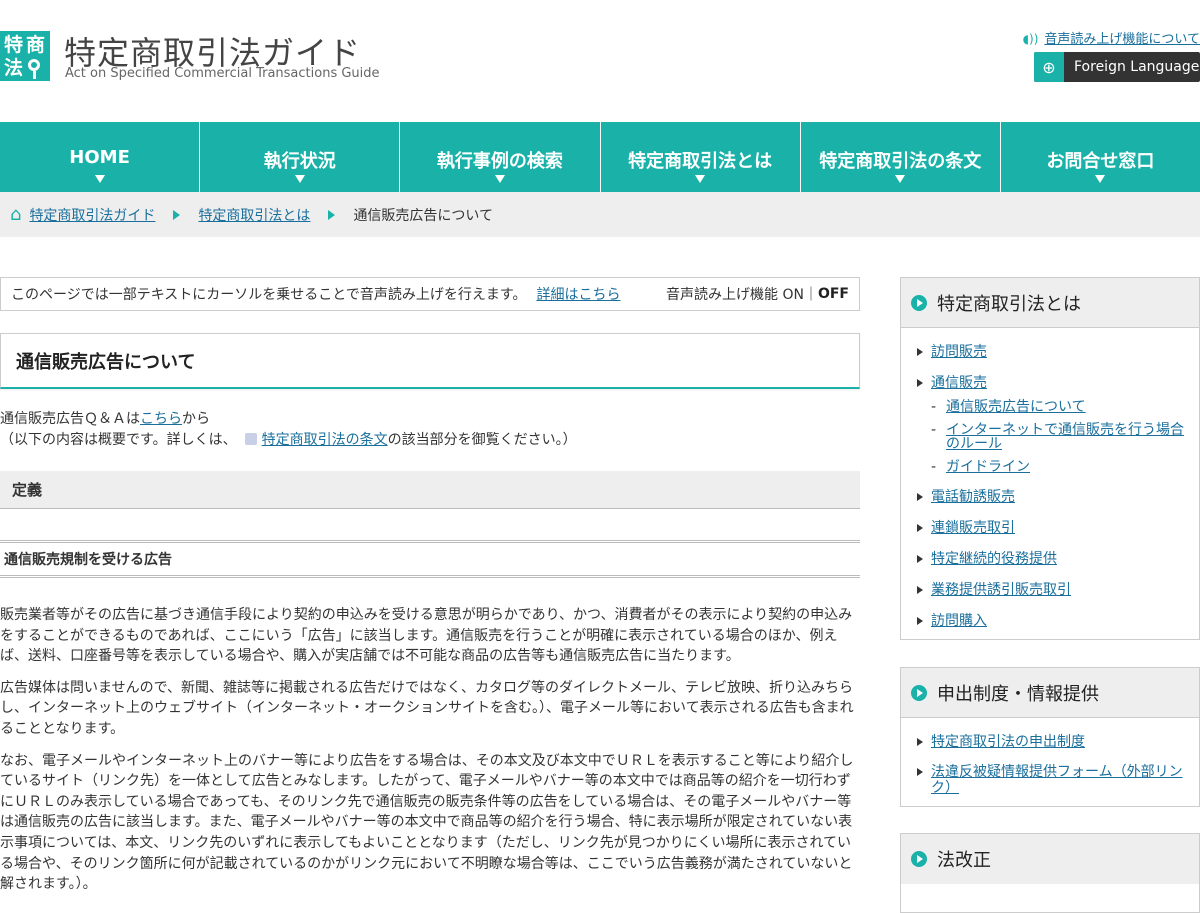  What do you see at coordinates (1053, 352) in the screenshot?
I see `sidebar-item: 訪問販売` at bounding box center [1053, 352].